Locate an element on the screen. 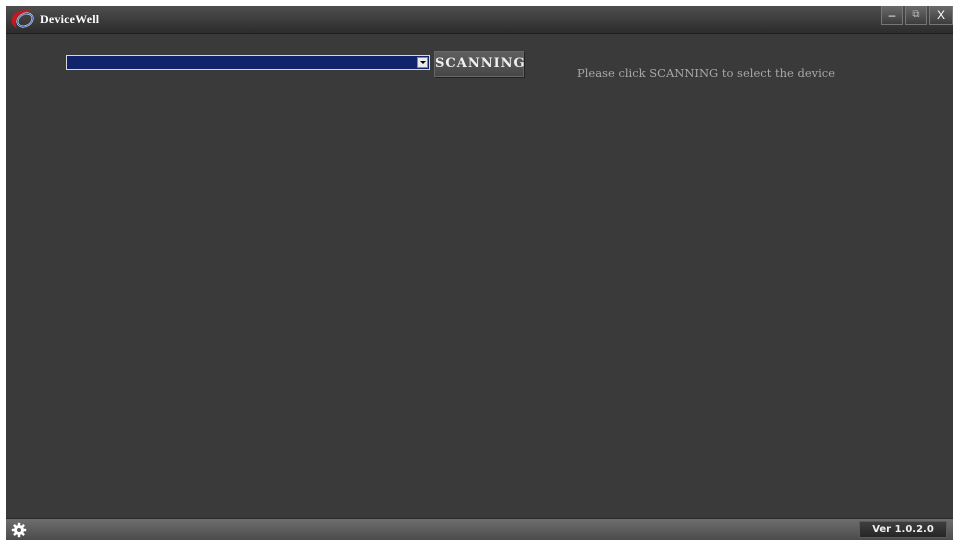  title-bar: DeviceWell – ⧉ X is located at coordinates (479, 20).